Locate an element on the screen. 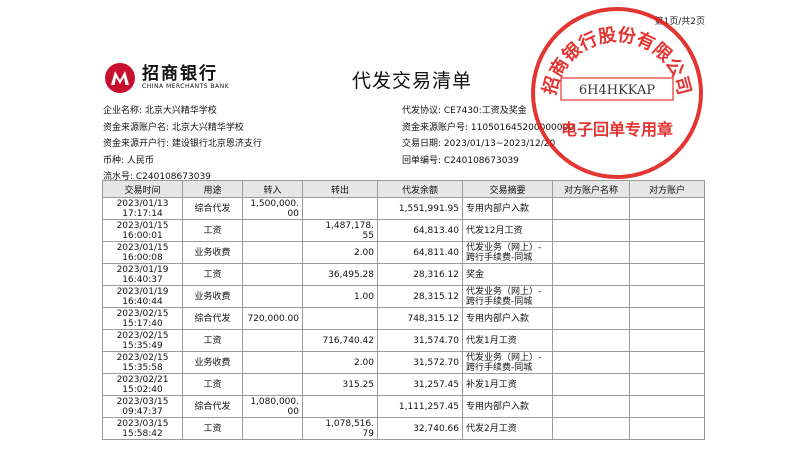 The image size is (793, 453). cell-time: 2023/02/21 15:02:40 is located at coordinates (142, 384).